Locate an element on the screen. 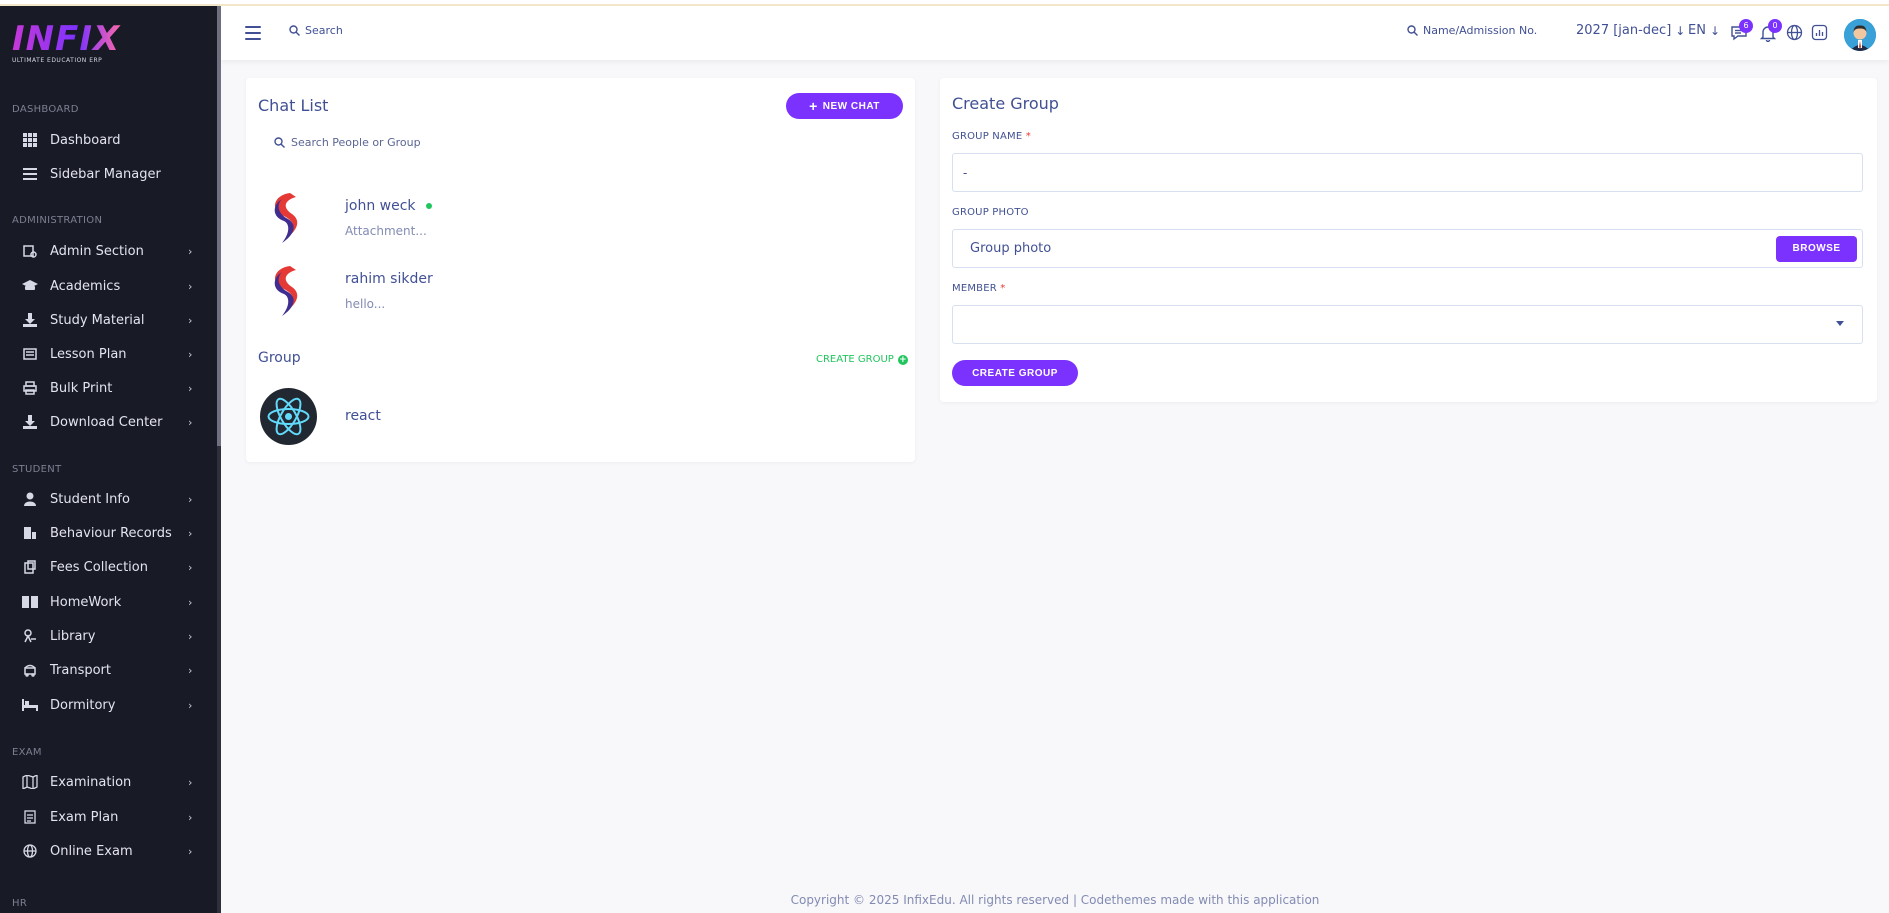 This screenshot has height=913, width=1889. student-search: Name/Admission No. is located at coordinates (1472, 30).